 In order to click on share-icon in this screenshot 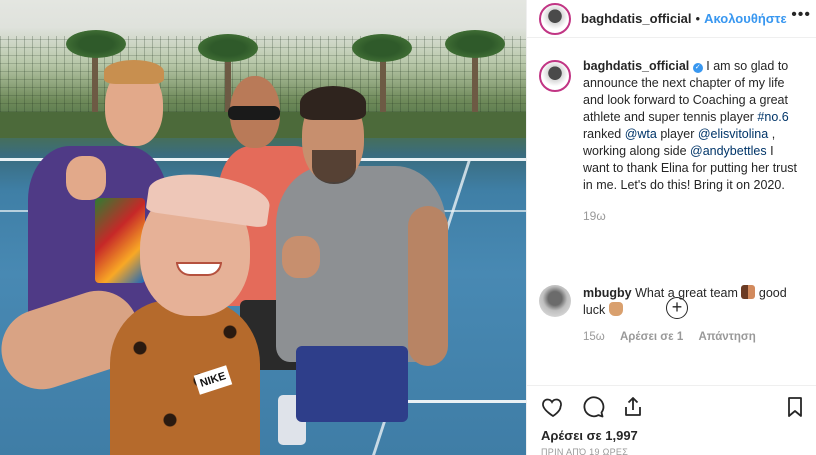, I will do `click(633, 407)`.